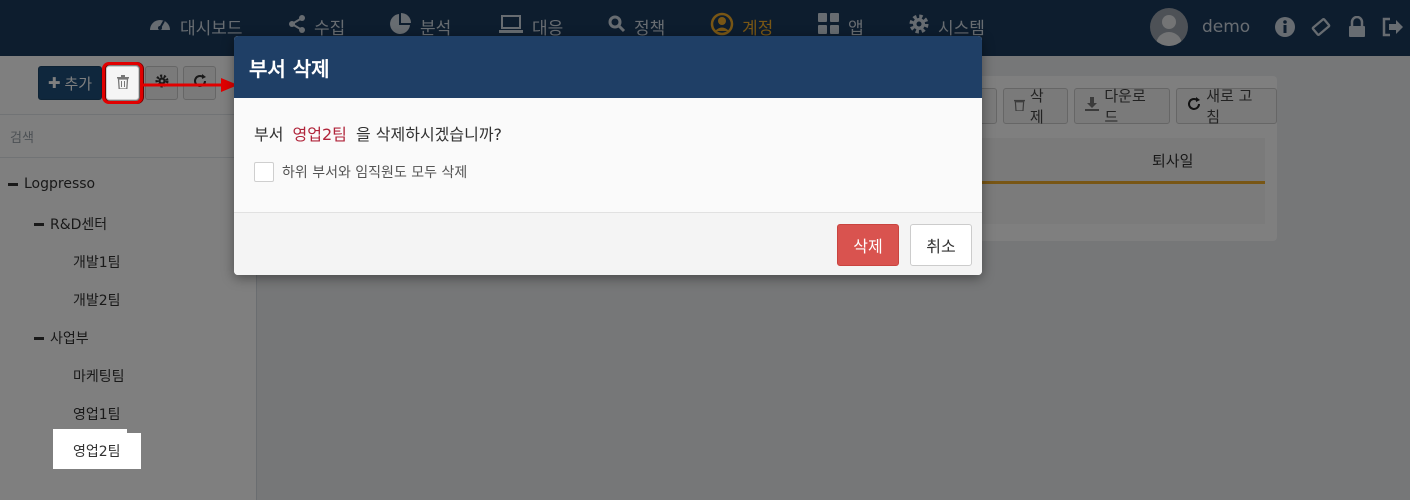  I want to click on trash-icon, so click(122, 83).